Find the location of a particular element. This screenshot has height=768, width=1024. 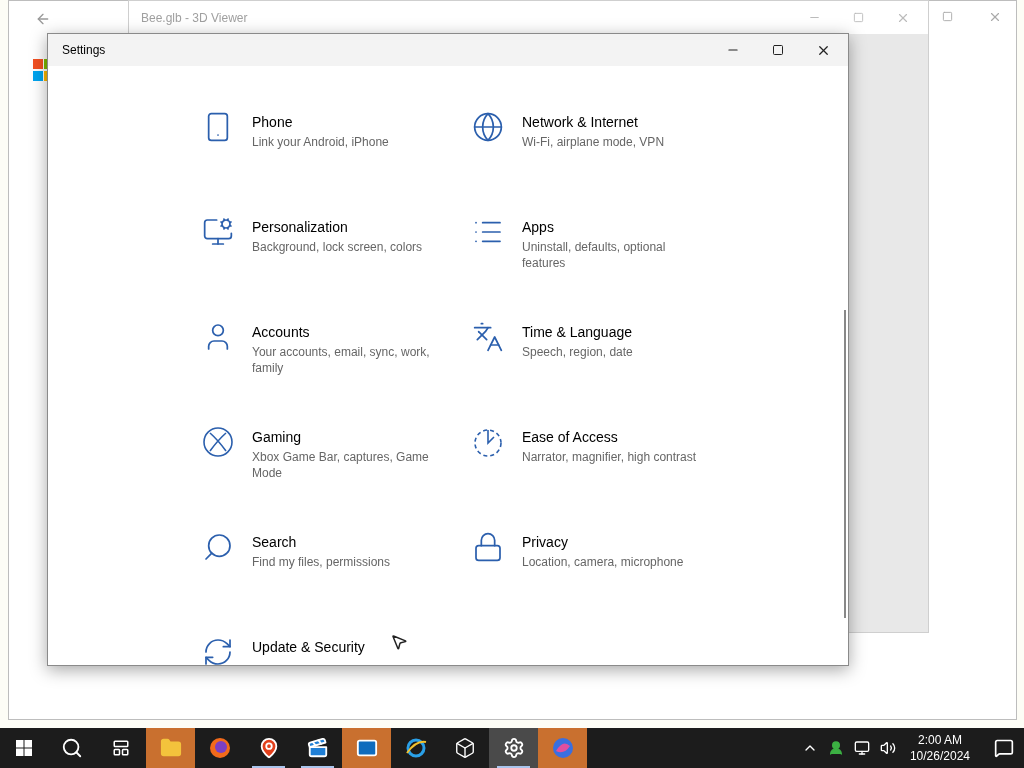

network-icon is located at coordinates (861, 748).